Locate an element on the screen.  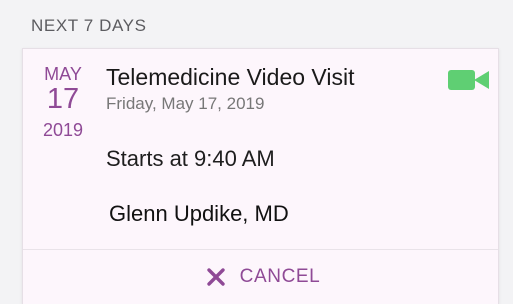
provider-name: Glenn Updike, MD is located at coordinates (199, 213).